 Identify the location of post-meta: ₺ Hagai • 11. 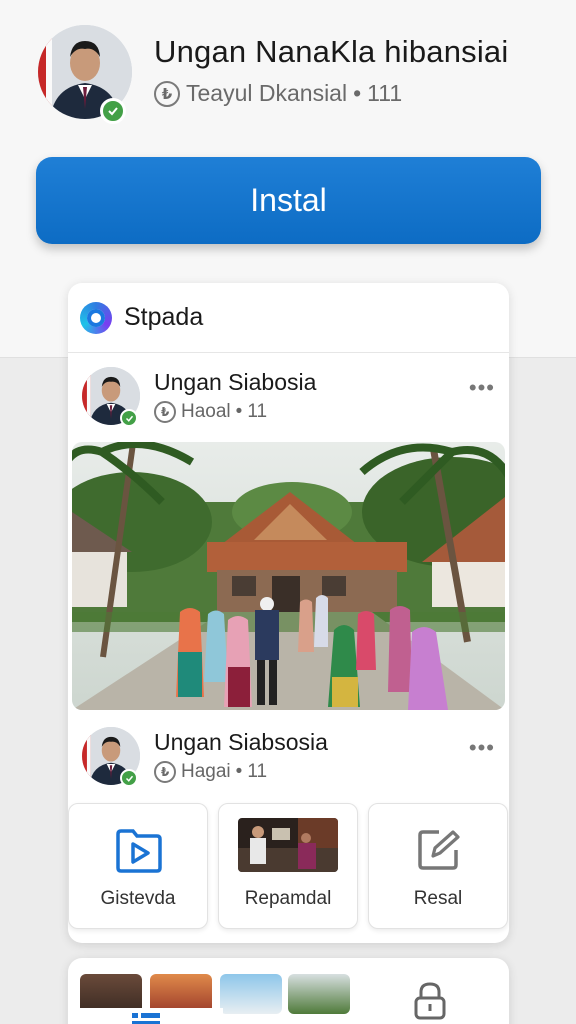
(210, 772).